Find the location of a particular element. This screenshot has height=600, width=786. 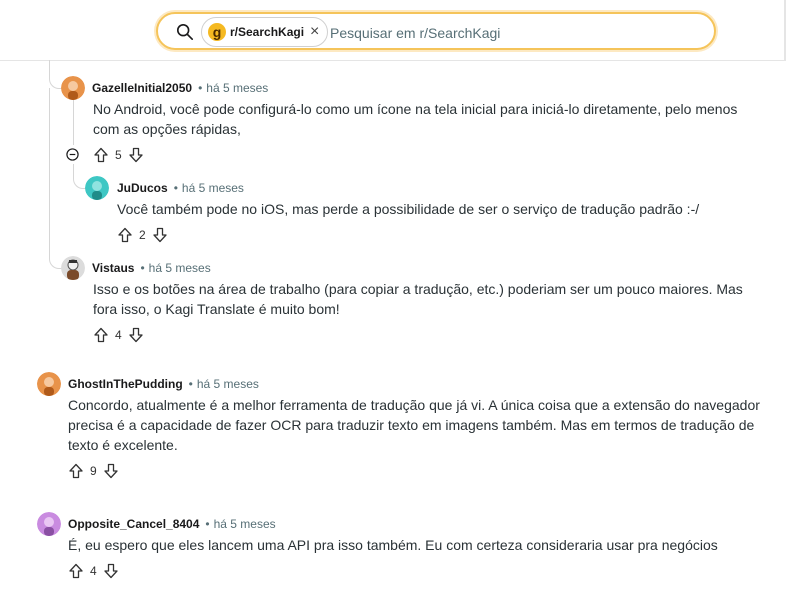

vote-count: 5 is located at coordinates (118, 155).